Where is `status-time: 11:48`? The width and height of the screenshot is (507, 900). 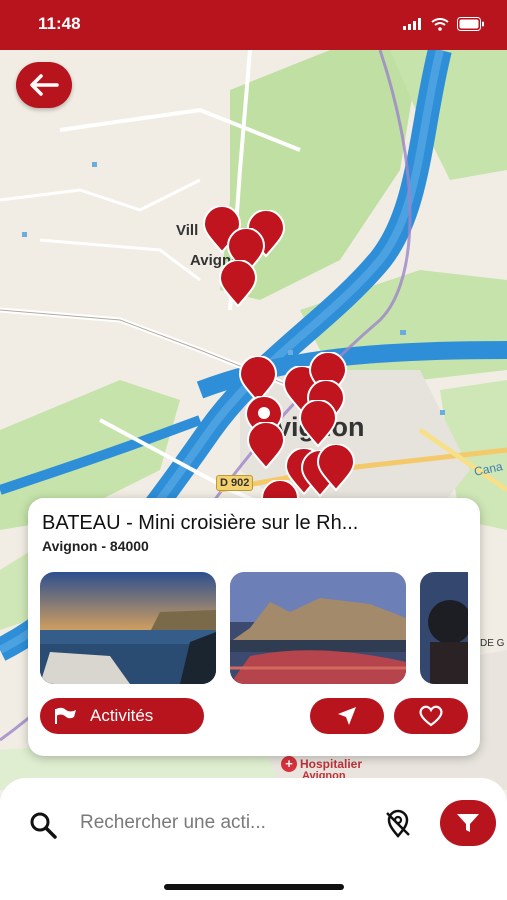
status-time: 11:48 is located at coordinates (59, 23).